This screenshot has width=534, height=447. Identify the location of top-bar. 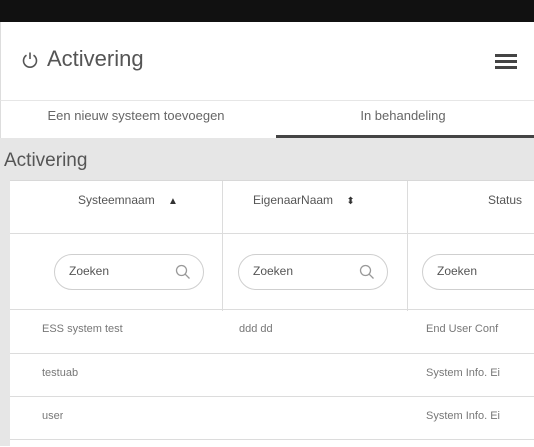
(267, 11).